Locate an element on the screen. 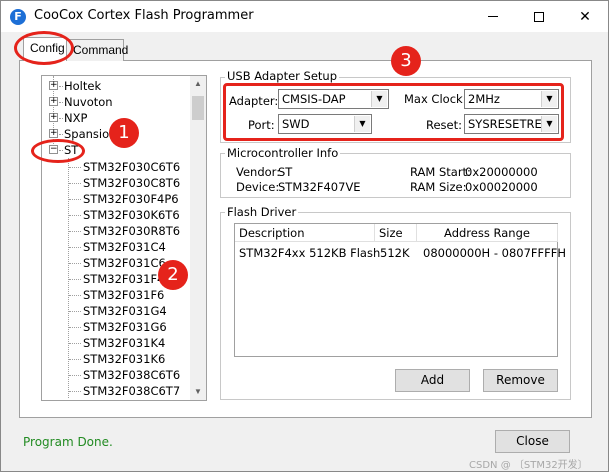 Image resolution: width=609 pixels, height=472 pixels. tree-device-item: STM32F031K4 is located at coordinates (116, 343).